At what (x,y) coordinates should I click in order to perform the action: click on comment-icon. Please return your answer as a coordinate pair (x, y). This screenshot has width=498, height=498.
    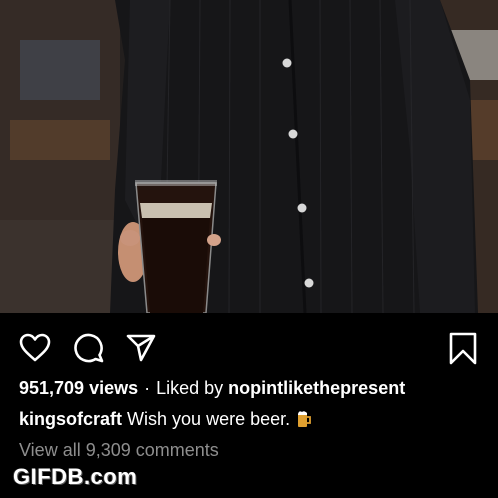
    Looking at the image, I should click on (89, 348).